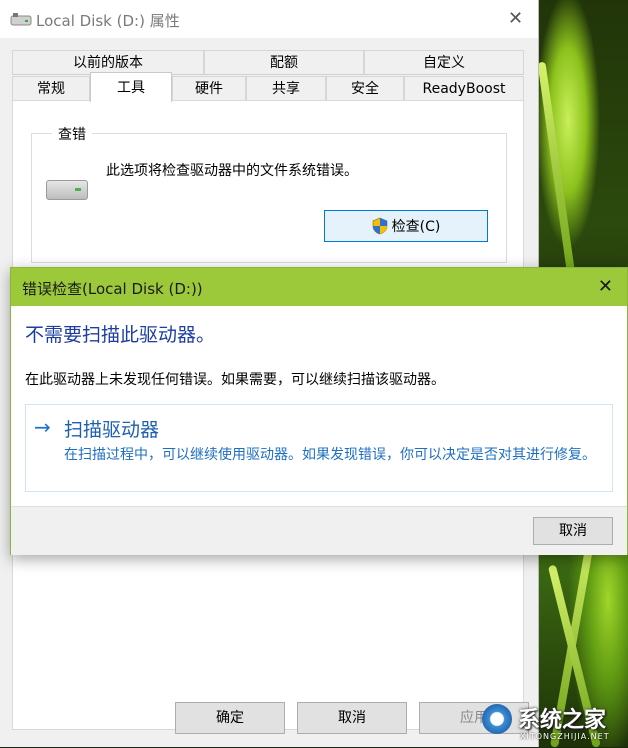 The image size is (628, 748). What do you see at coordinates (330, 455) in the screenshot?
I see `scan-option-description: 在扫描过程中，可以继续使用驱动器。如果发现错误，你可以决定是否对其进行修复。` at bounding box center [330, 455].